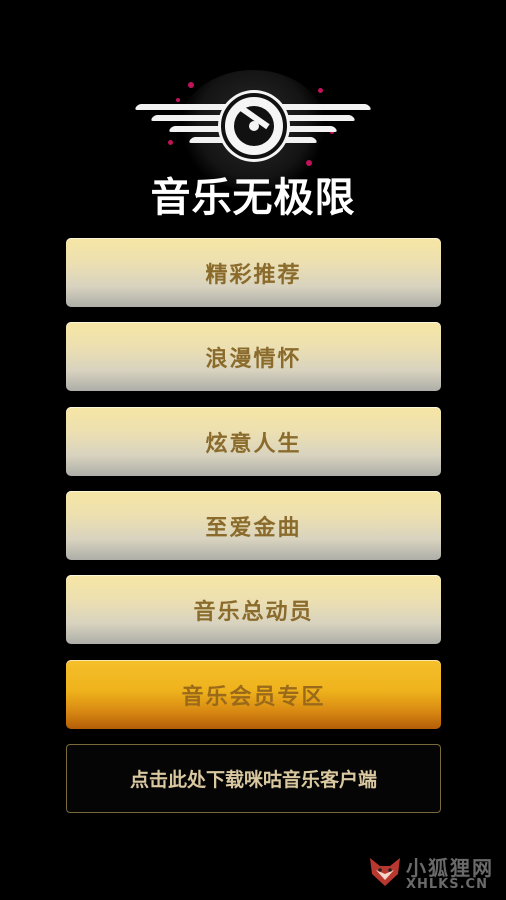  What do you see at coordinates (434, 873) in the screenshot?
I see `site-watermark: 小狐狸网 XHLKS.CN` at bounding box center [434, 873].